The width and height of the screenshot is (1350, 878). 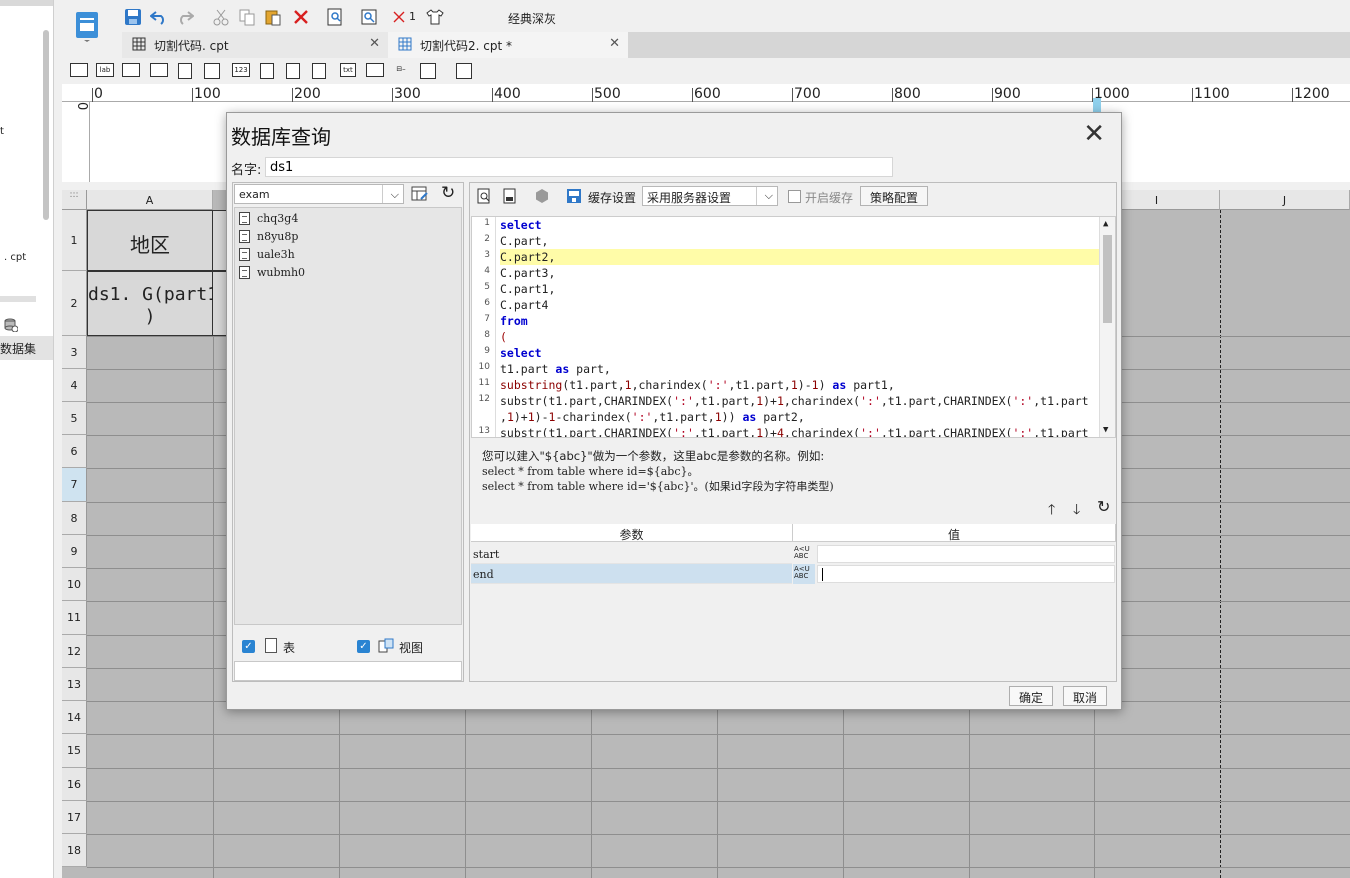 What do you see at coordinates (159, 70) in the screenshot?
I see `combo-widget-icon` at bounding box center [159, 70].